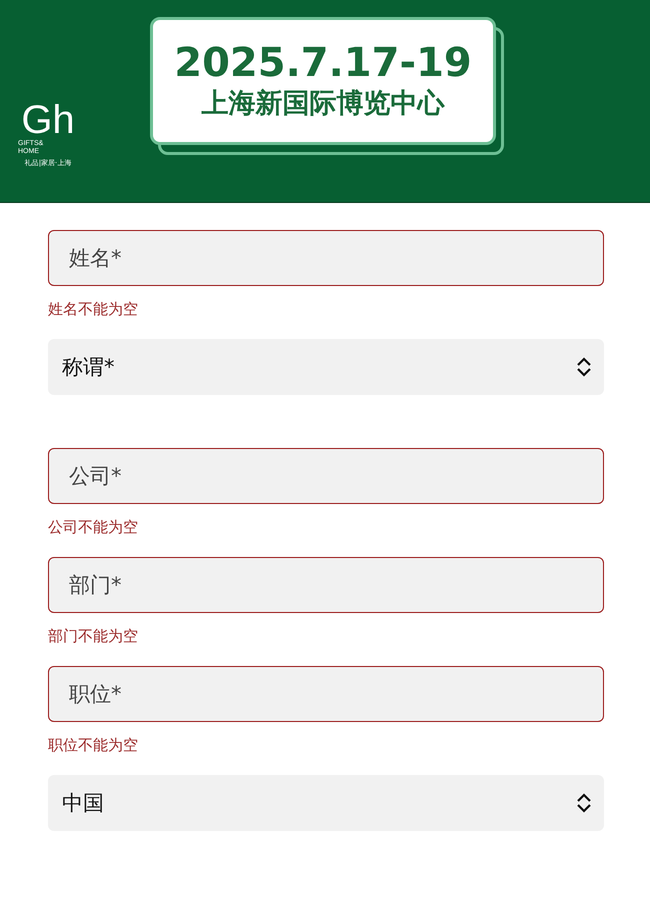 This screenshot has height=920, width=650. Describe the element at coordinates (323, 63) in the screenshot. I see `event-date: 2025.7.17-19` at that location.